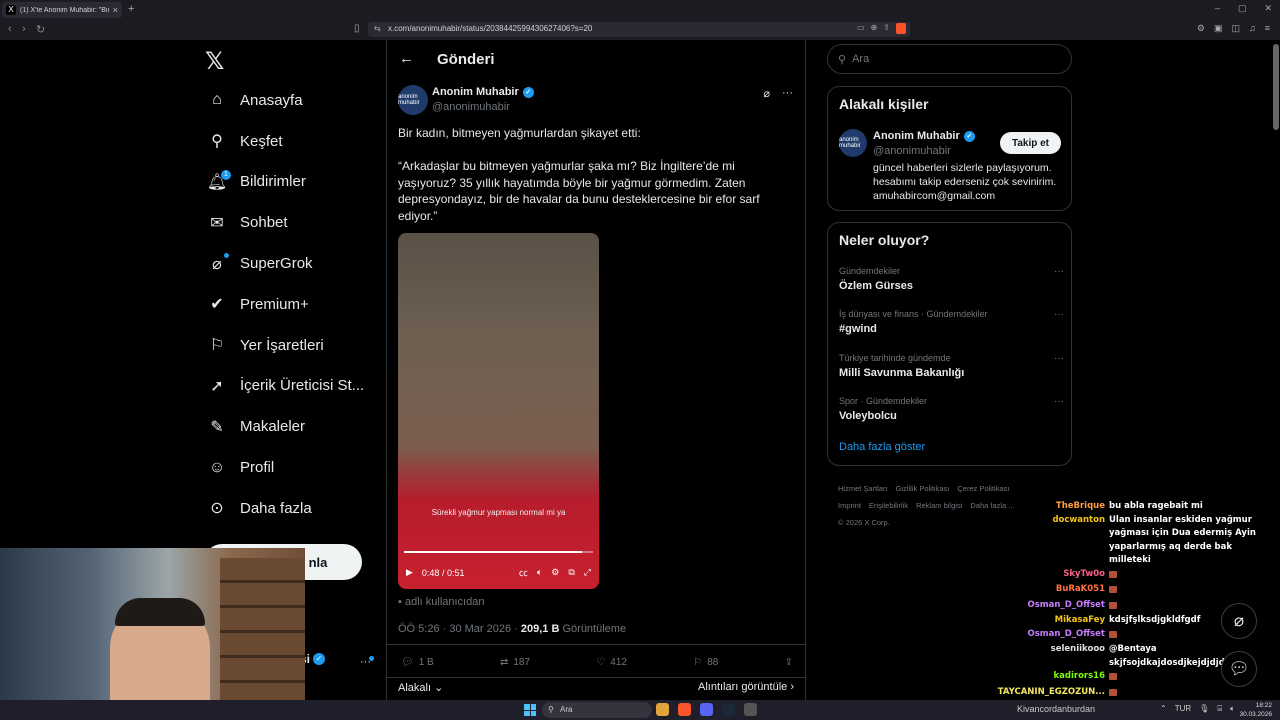 The width and height of the screenshot is (1280, 720). Describe the element at coordinates (377, 28) in the screenshot. I see `site-info-icon: ⇆` at that location.